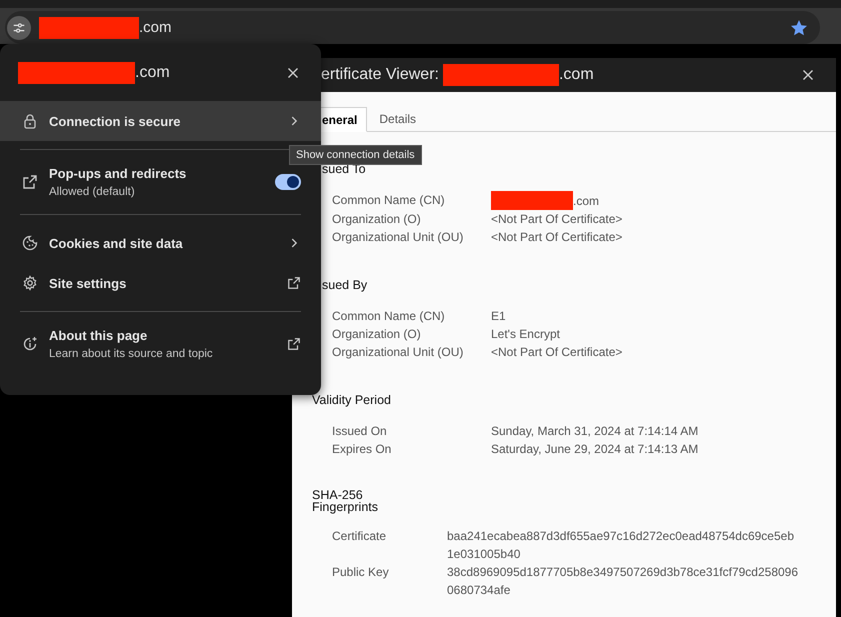 The width and height of the screenshot is (841, 617). Describe the element at coordinates (155, 27) in the screenshot. I see `url-text: .com` at that location.